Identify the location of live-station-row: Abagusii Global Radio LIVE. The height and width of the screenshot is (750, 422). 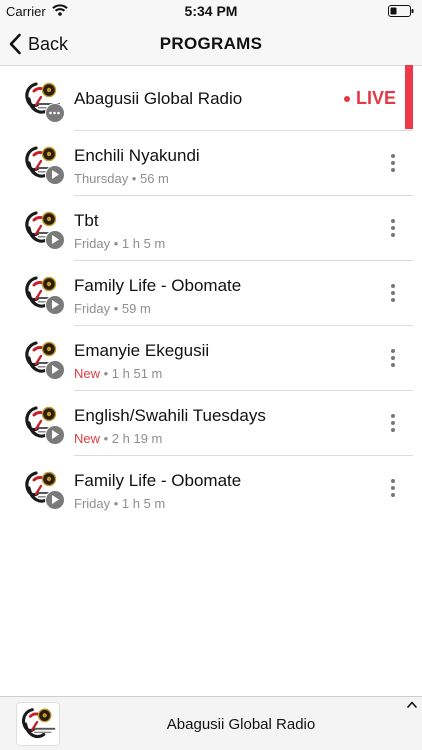
(211, 98).